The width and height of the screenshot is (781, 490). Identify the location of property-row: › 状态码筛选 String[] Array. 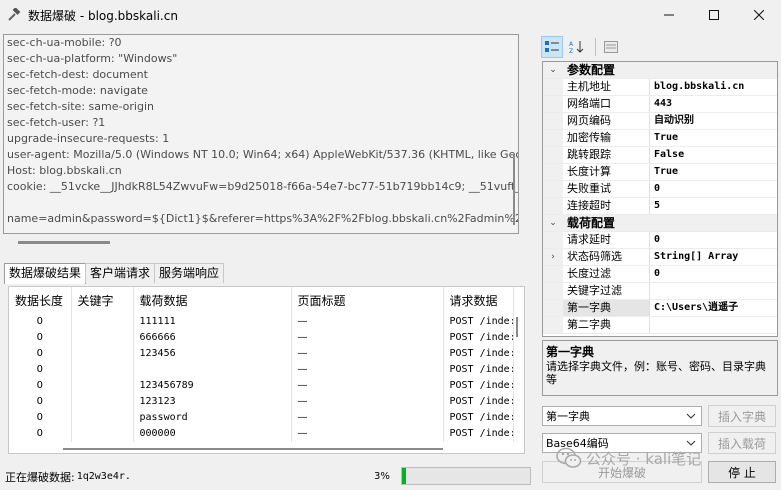
(660, 257).